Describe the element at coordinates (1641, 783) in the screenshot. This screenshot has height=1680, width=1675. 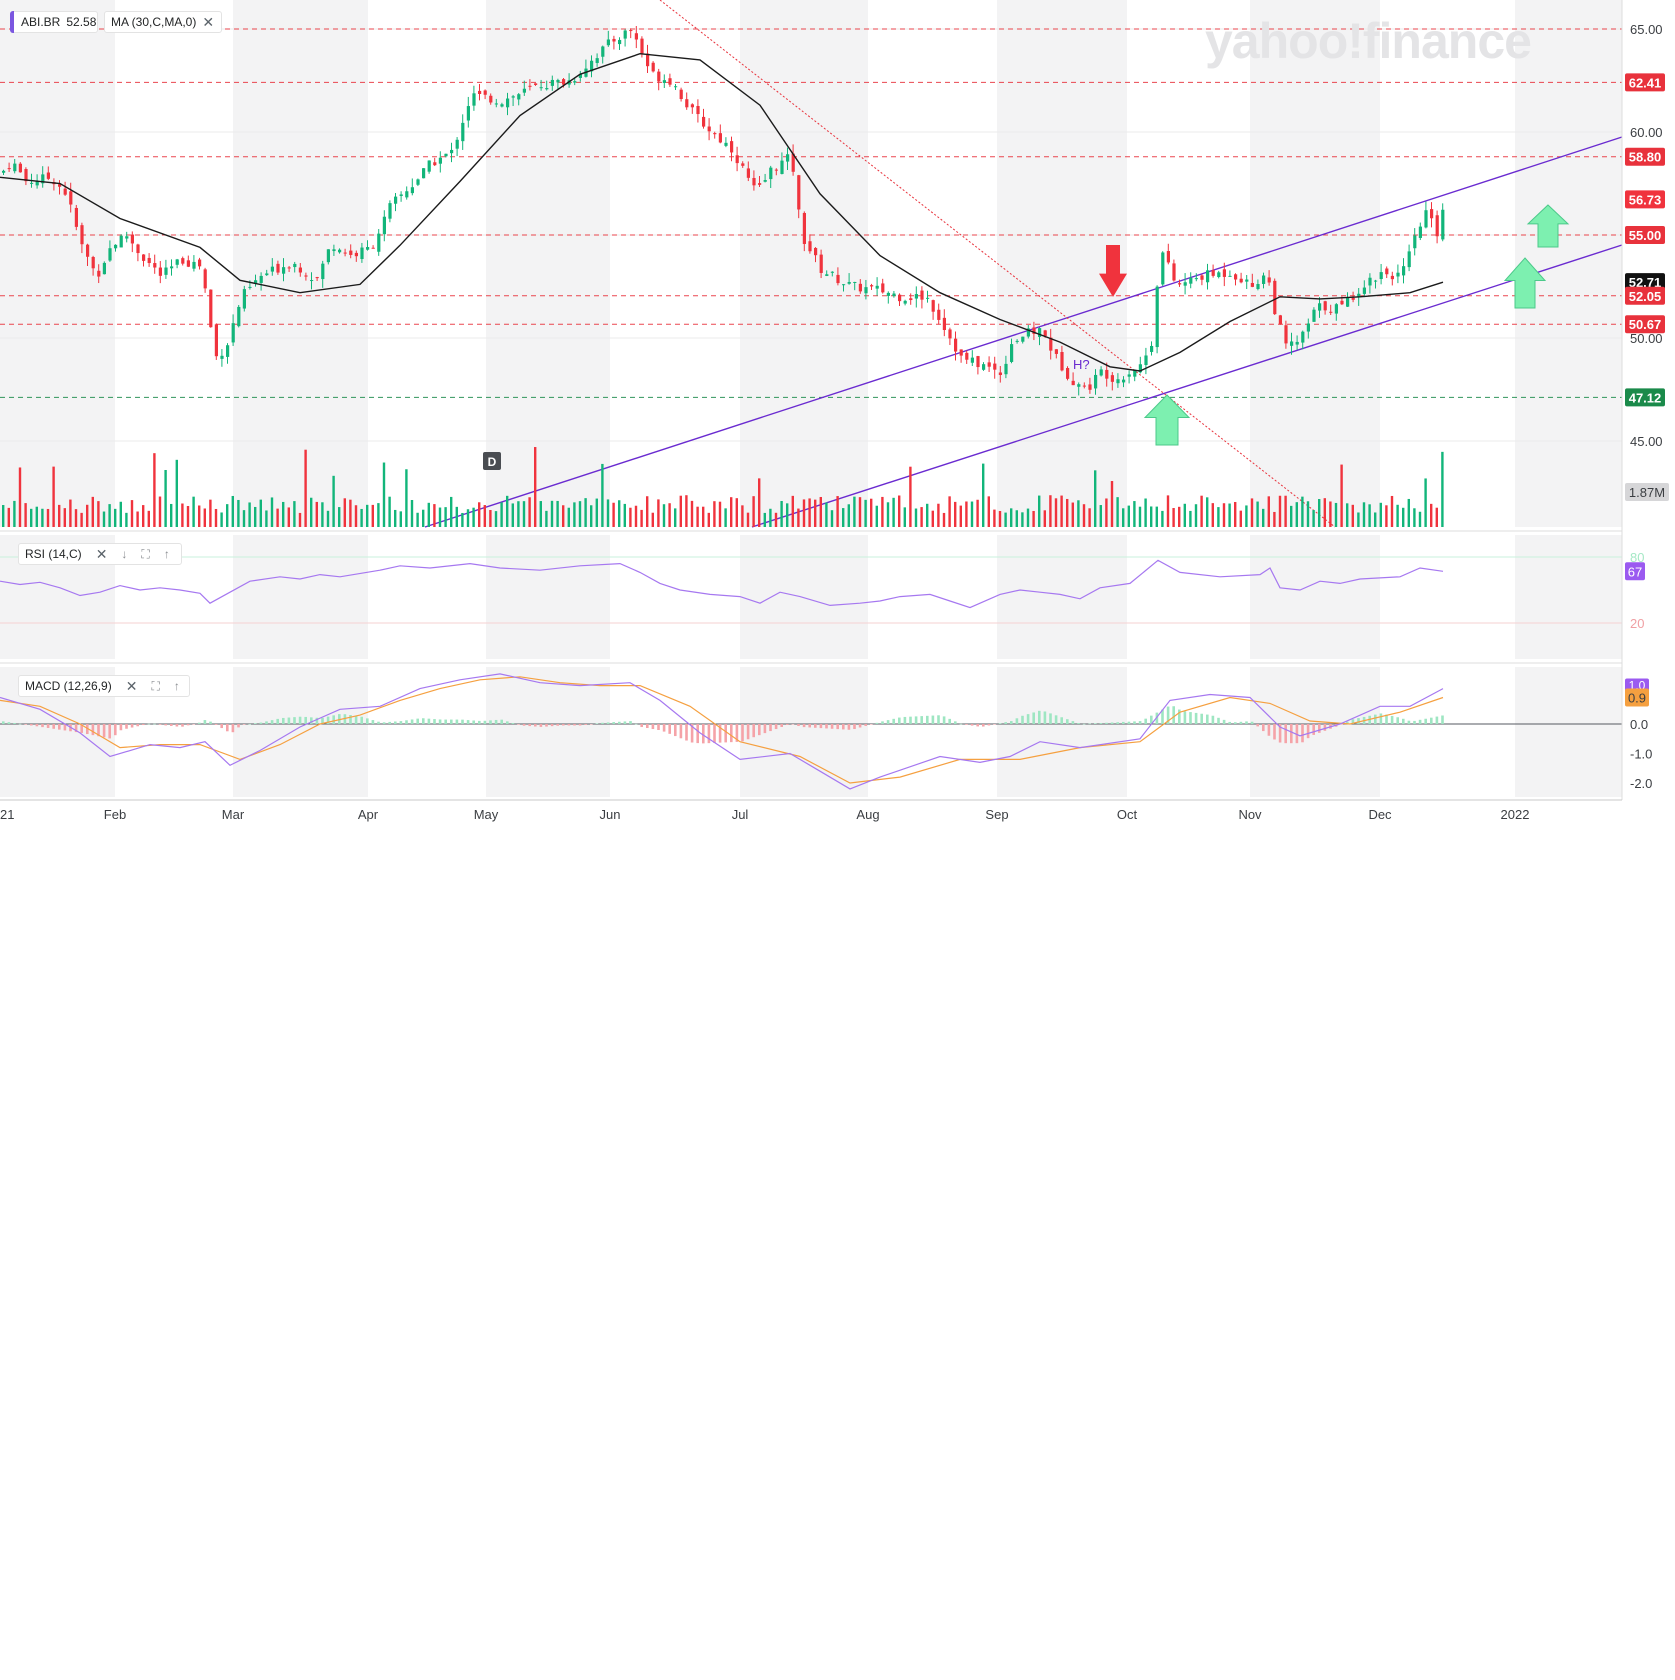
I see `macd-tick-label: -2.0` at that location.